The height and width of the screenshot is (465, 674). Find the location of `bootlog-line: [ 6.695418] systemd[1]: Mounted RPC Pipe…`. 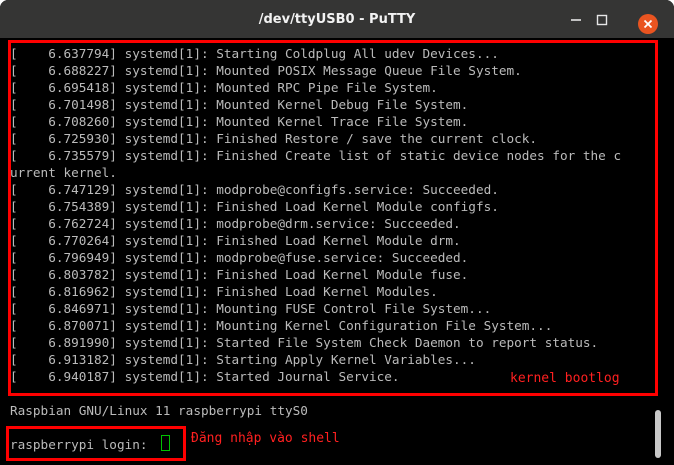

bootlog-line: [ 6.695418] systemd[1]: Mounted RPC Pipe… is located at coordinates (224, 87).